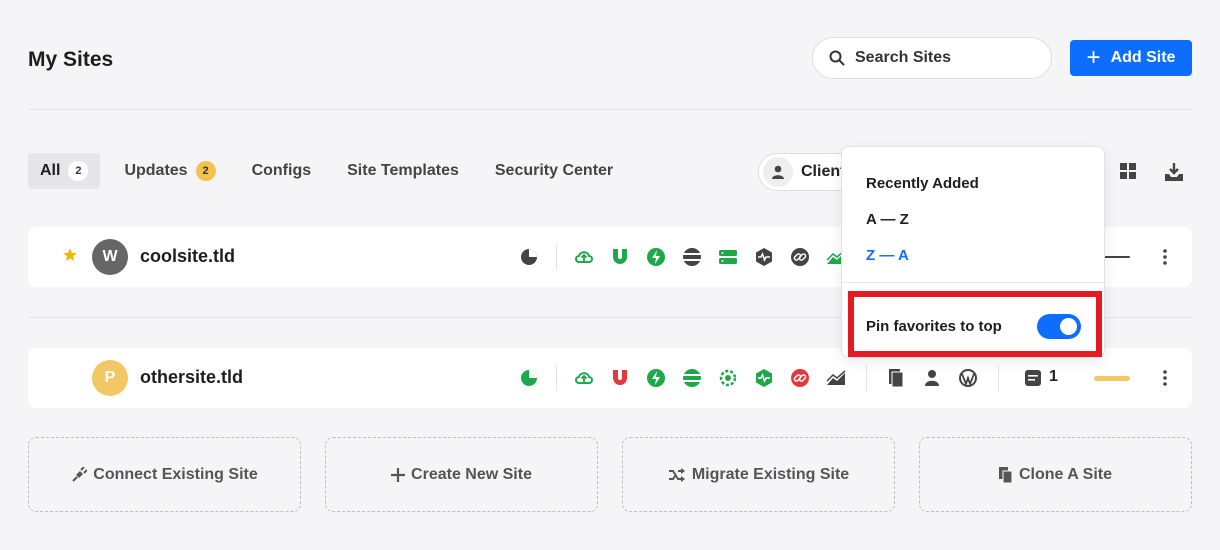 The width and height of the screenshot is (1220, 550). I want to click on action-label: Connect Existing Site, so click(175, 474).